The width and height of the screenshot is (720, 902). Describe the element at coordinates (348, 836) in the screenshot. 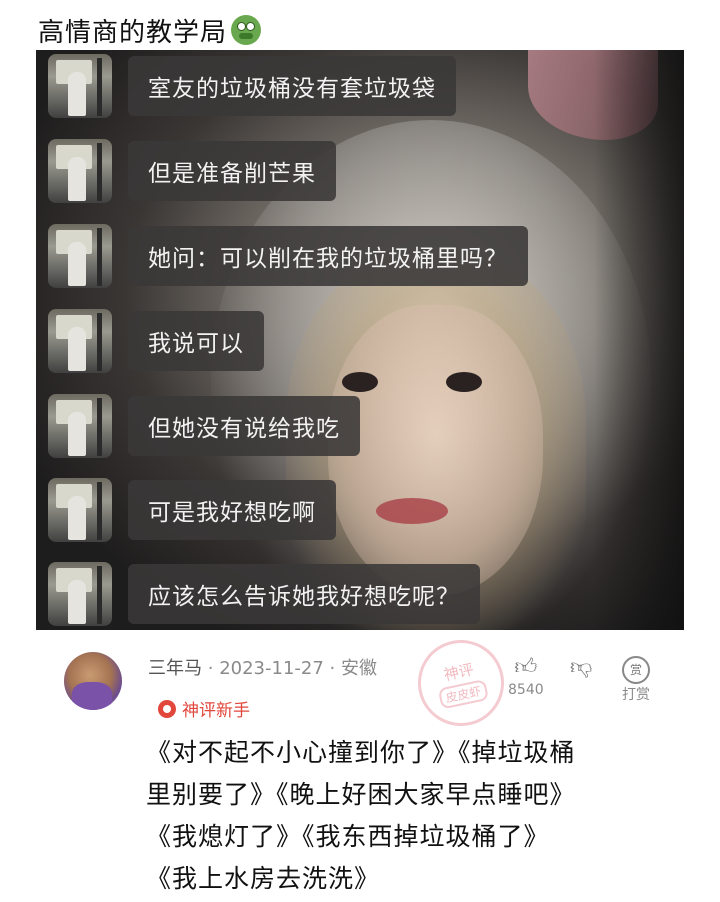

I see `comment-line: 《我熄灯了》《我东西掉垃圾桶了》` at that location.